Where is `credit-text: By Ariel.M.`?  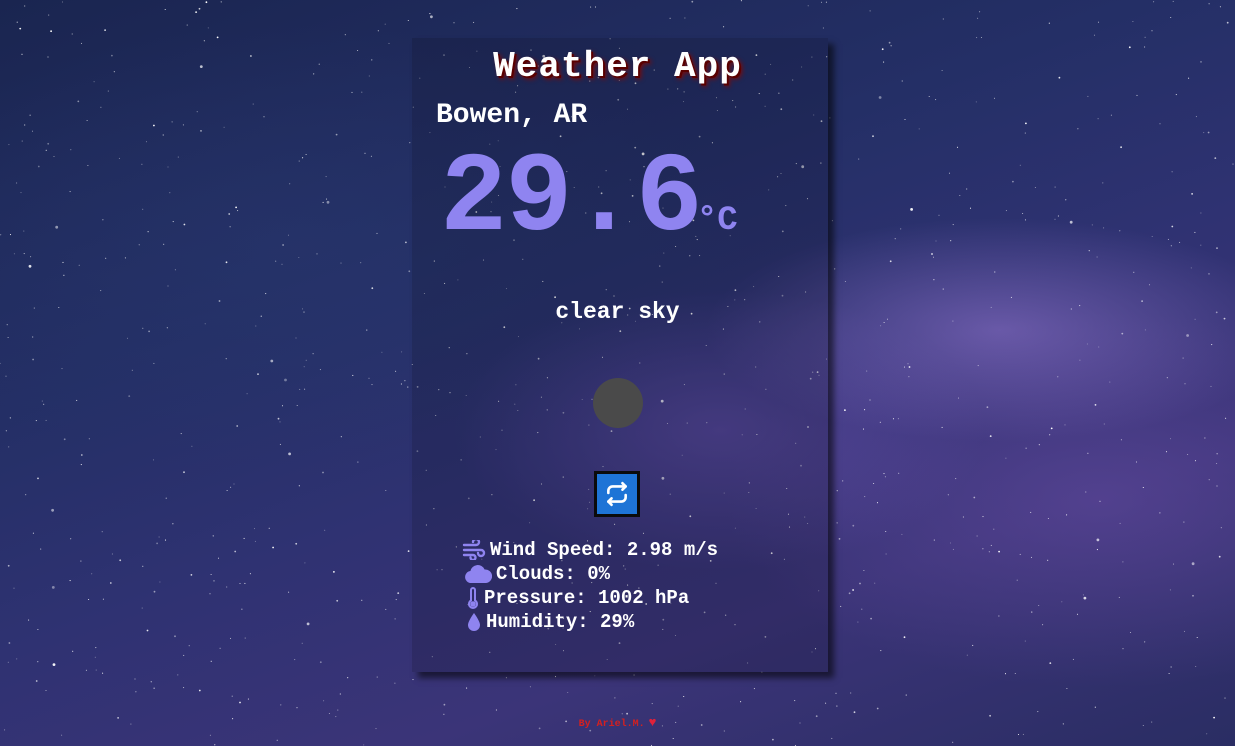 credit-text: By Ariel.M. is located at coordinates (611, 724).